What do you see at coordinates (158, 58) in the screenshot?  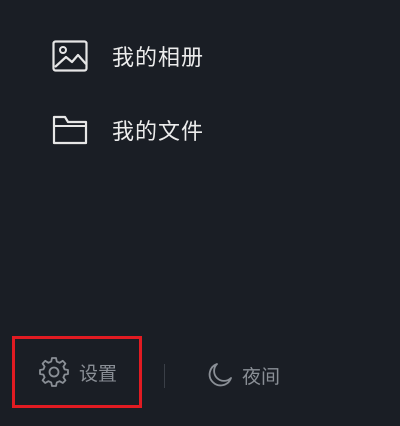 I see `menu-item-label: 我的相册` at bounding box center [158, 58].